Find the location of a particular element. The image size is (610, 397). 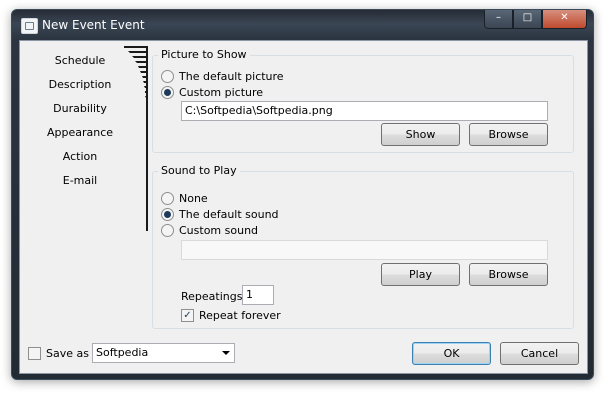

nav-item-email: E-mail is located at coordinates (80, 180).